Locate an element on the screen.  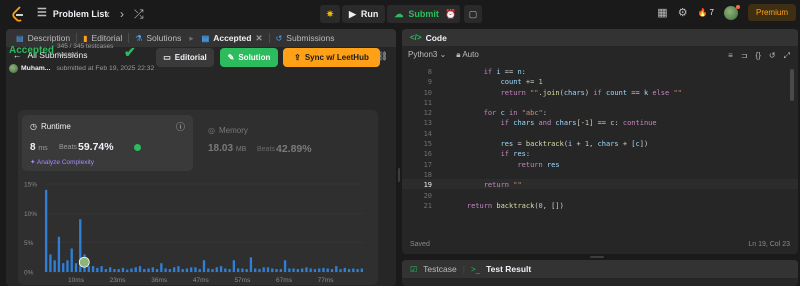
tab-testcase: Testcase is located at coordinates (440, 269).